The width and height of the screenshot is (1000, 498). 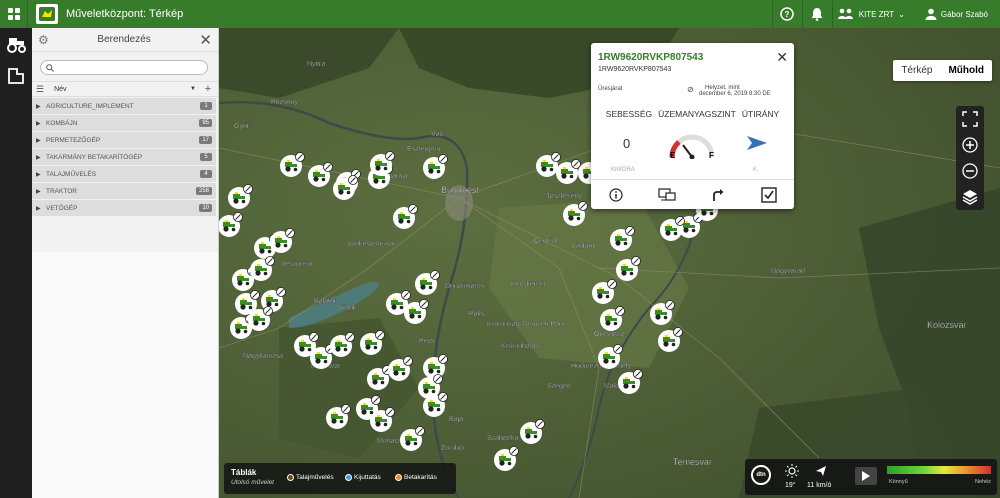 What do you see at coordinates (348, 477) in the screenshot?
I see `application-dot-icon` at bounding box center [348, 477].